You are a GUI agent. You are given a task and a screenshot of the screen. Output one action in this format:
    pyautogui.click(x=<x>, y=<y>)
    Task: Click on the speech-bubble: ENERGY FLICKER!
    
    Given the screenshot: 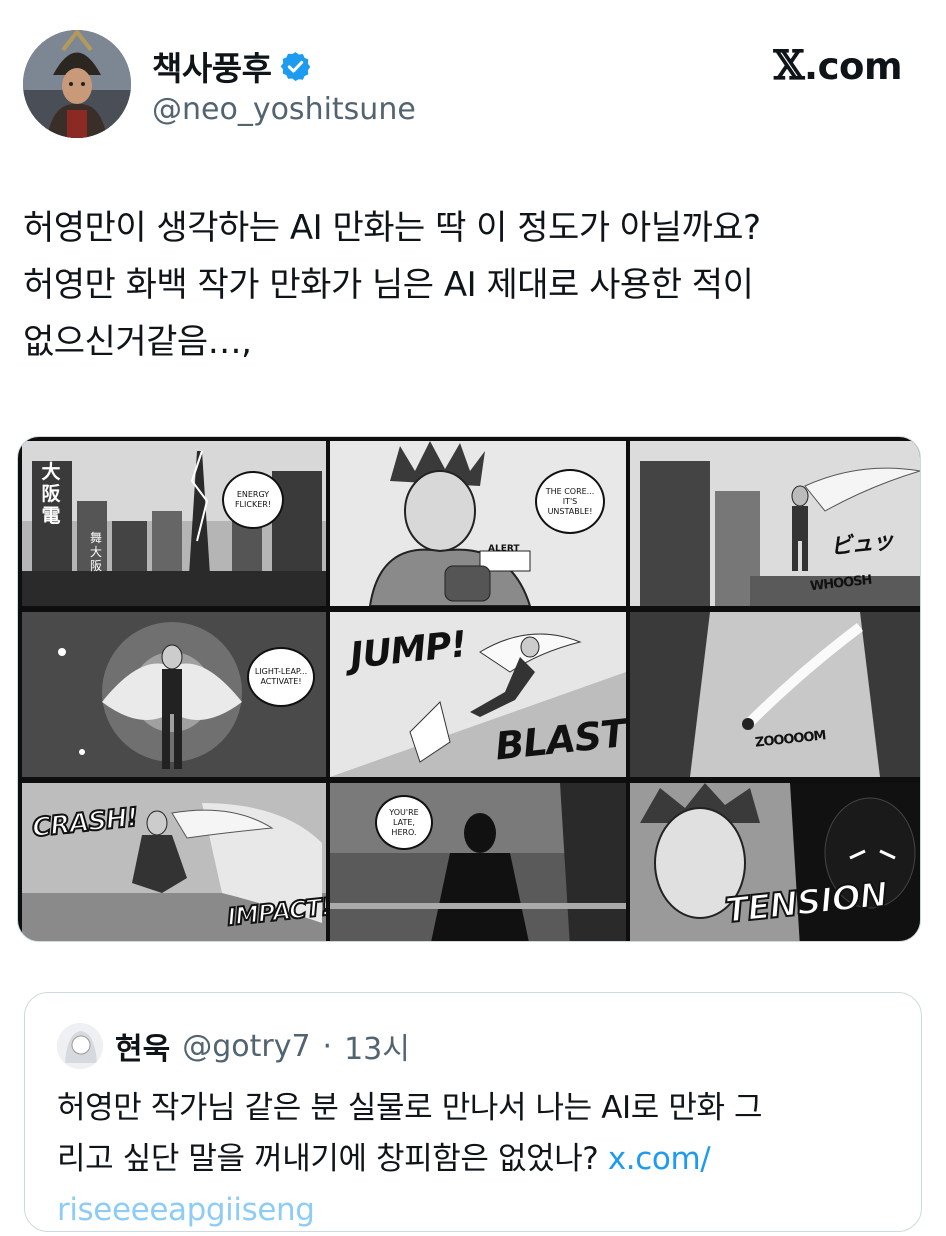 What is the action you would take?
    pyautogui.click(x=253, y=500)
    